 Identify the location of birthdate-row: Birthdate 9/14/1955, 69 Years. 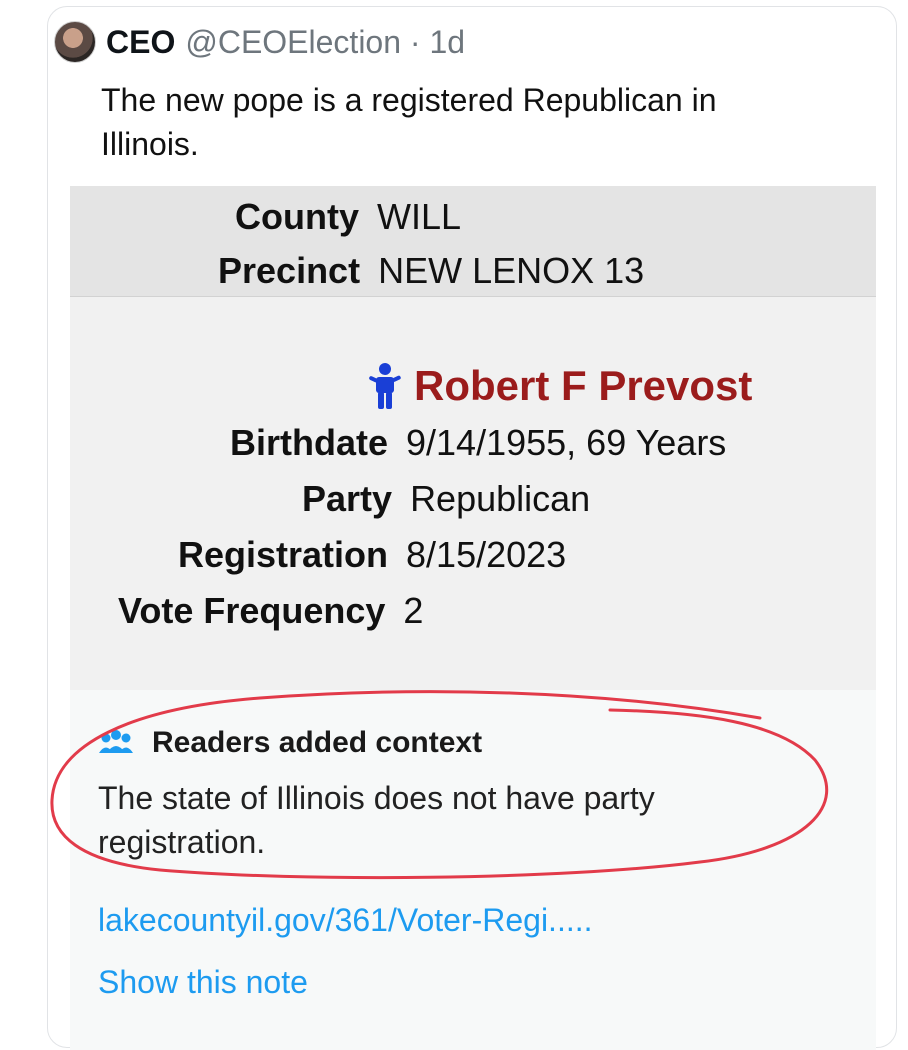
(478, 443).